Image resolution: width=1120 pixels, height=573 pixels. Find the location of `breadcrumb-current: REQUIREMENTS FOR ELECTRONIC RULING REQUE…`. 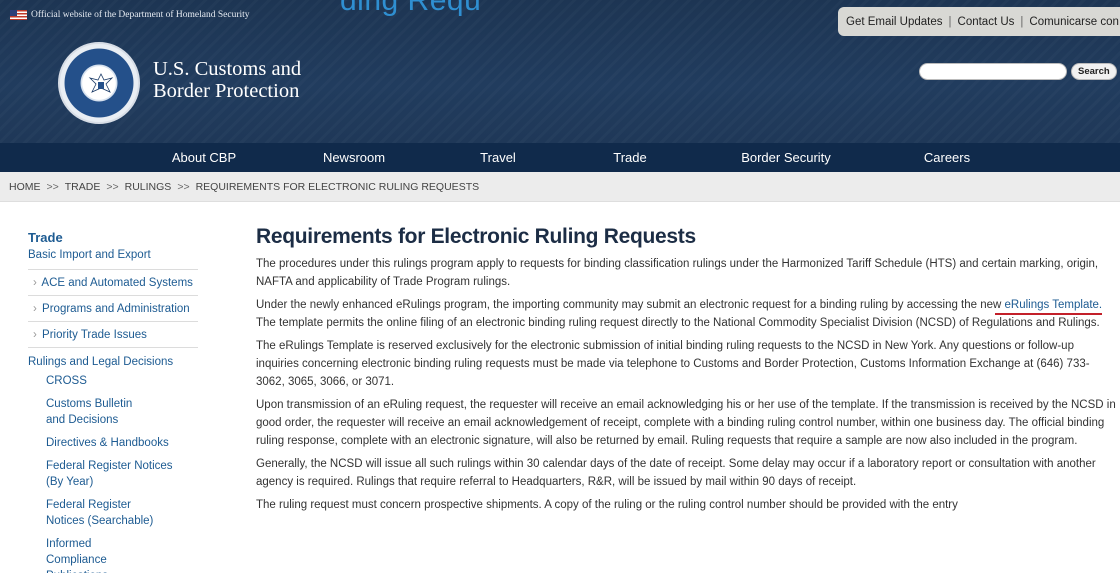

breadcrumb-current: REQUIREMENTS FOR ELECTRONIC RULING REQUE… is located at coordinates (337, 186).